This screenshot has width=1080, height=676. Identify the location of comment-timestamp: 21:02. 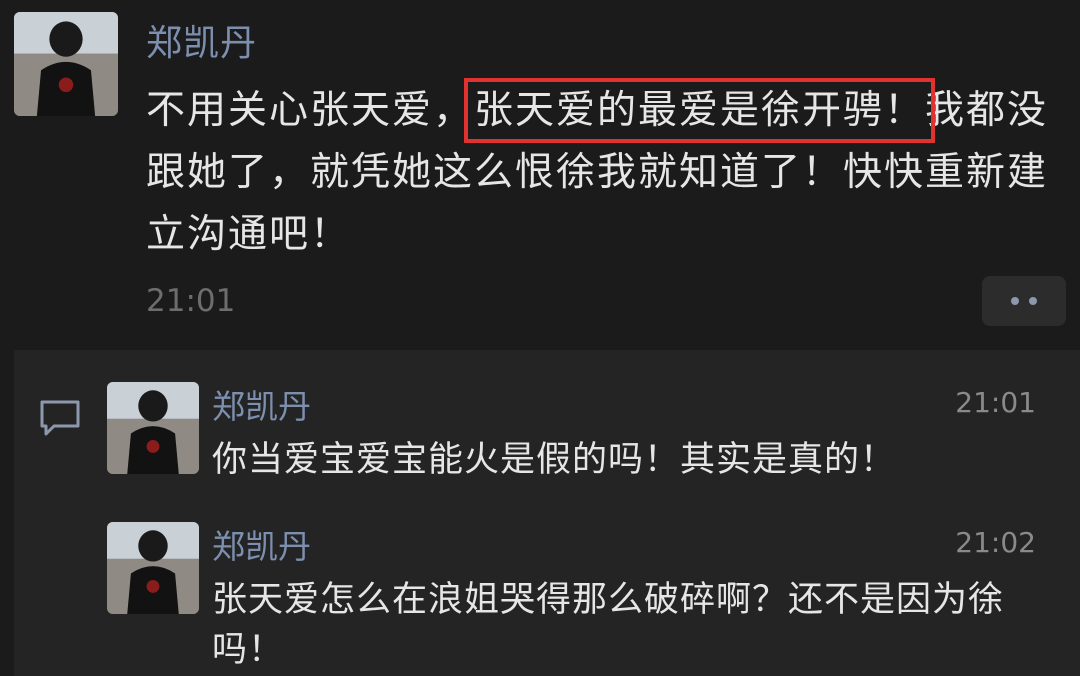
(995, 542).